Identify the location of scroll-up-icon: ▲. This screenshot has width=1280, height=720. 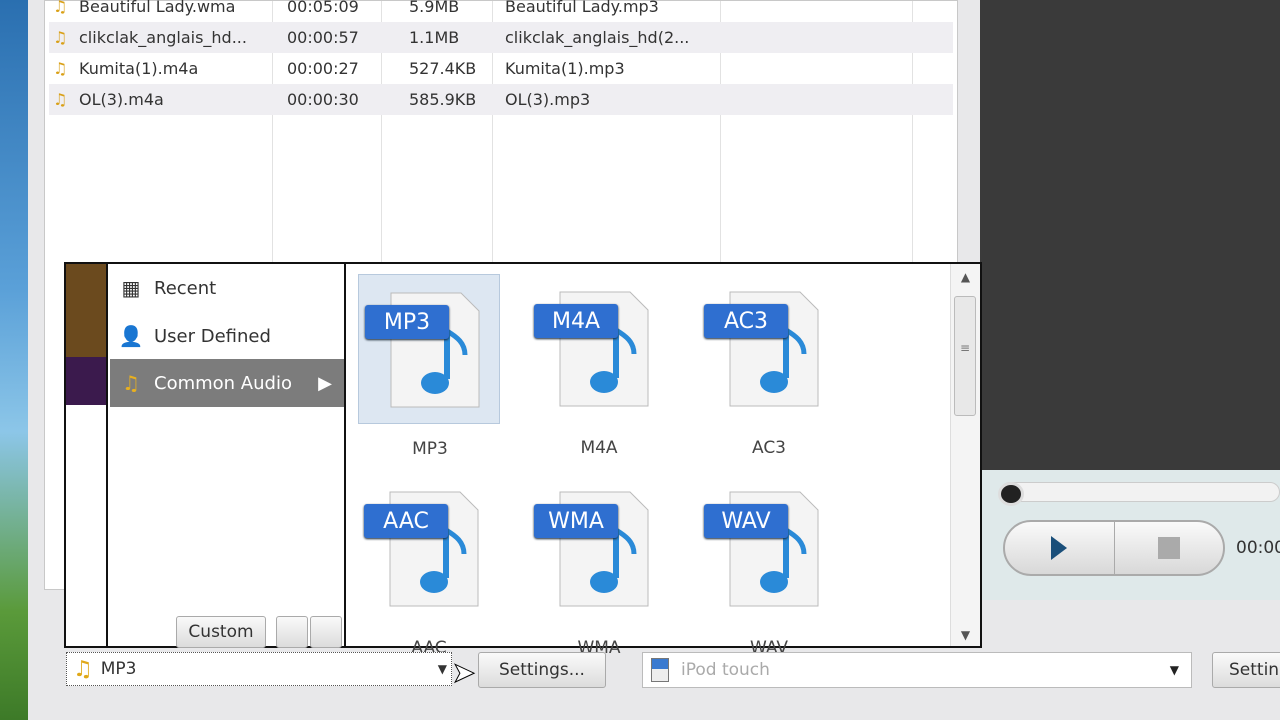
(965, 274).